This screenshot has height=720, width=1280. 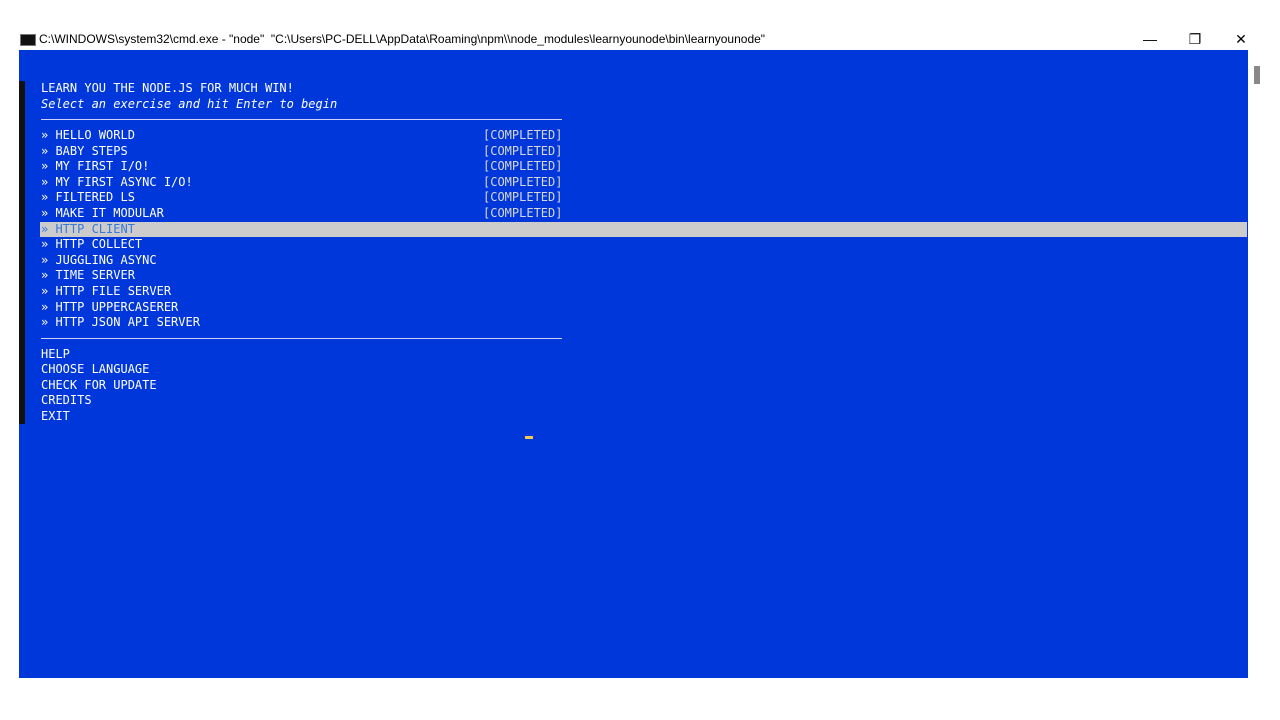 I want to click on exercise-item: » HELLO WORLD, so click(x=88, y=136).